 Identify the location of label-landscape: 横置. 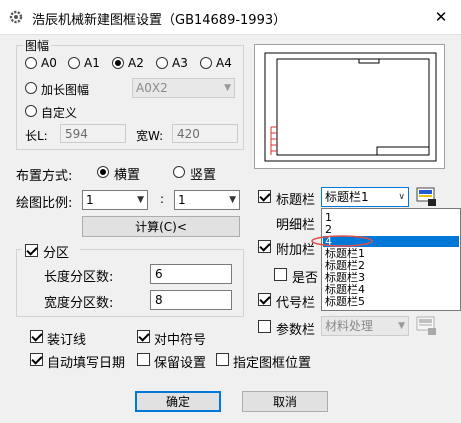
(127, 175).